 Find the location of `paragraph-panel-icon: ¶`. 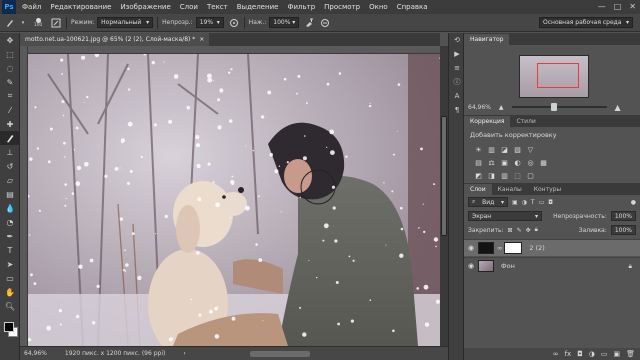

paragraph-panel-icon: ¶ is located at coordinates (457, 110).